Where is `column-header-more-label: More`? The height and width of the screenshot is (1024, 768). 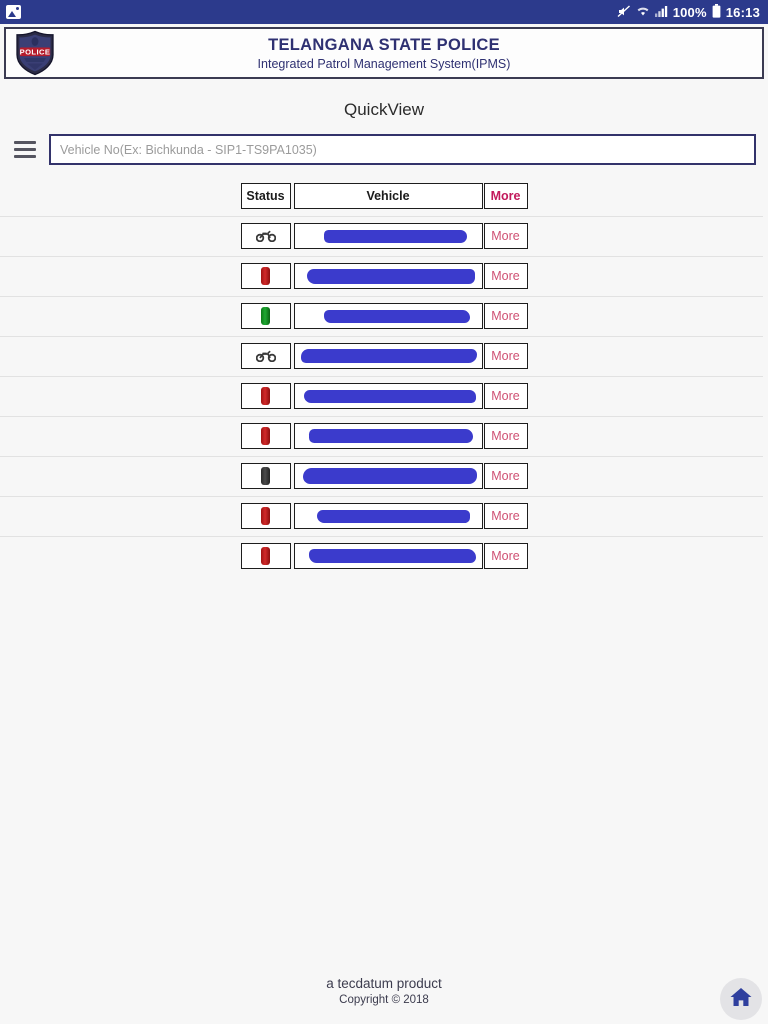 column-header-more-label: More is located at coordinates (505, 196).